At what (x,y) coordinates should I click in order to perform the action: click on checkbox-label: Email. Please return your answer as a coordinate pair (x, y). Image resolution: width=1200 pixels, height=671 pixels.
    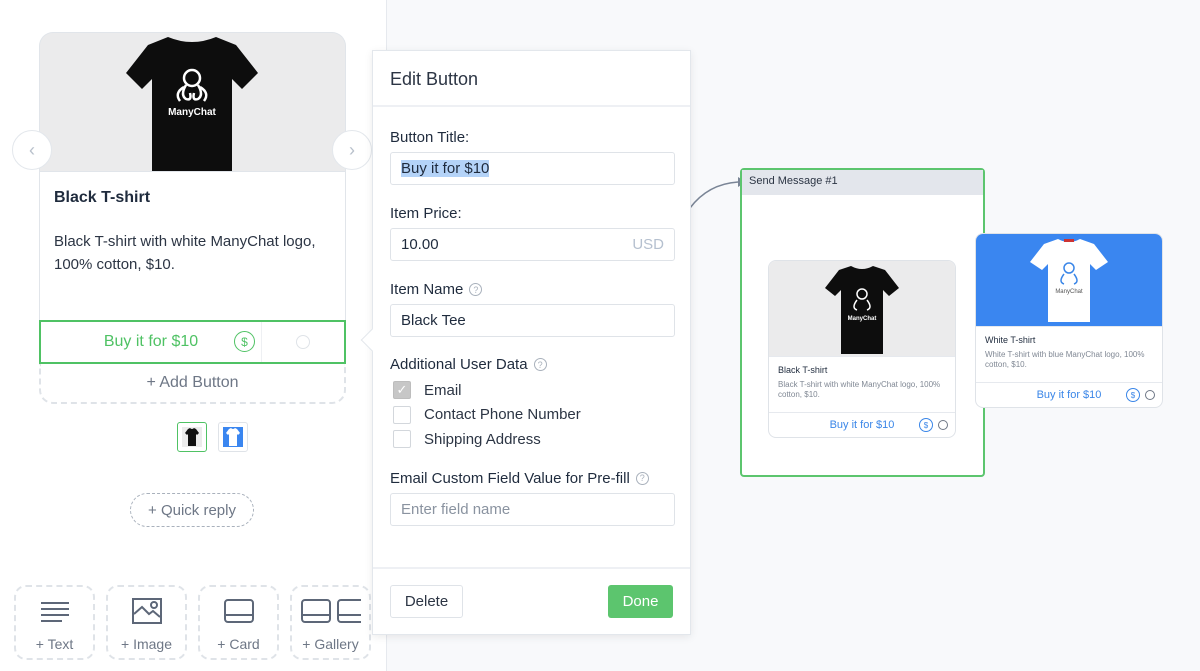
    Looking at the image, I should click on (443, 390).